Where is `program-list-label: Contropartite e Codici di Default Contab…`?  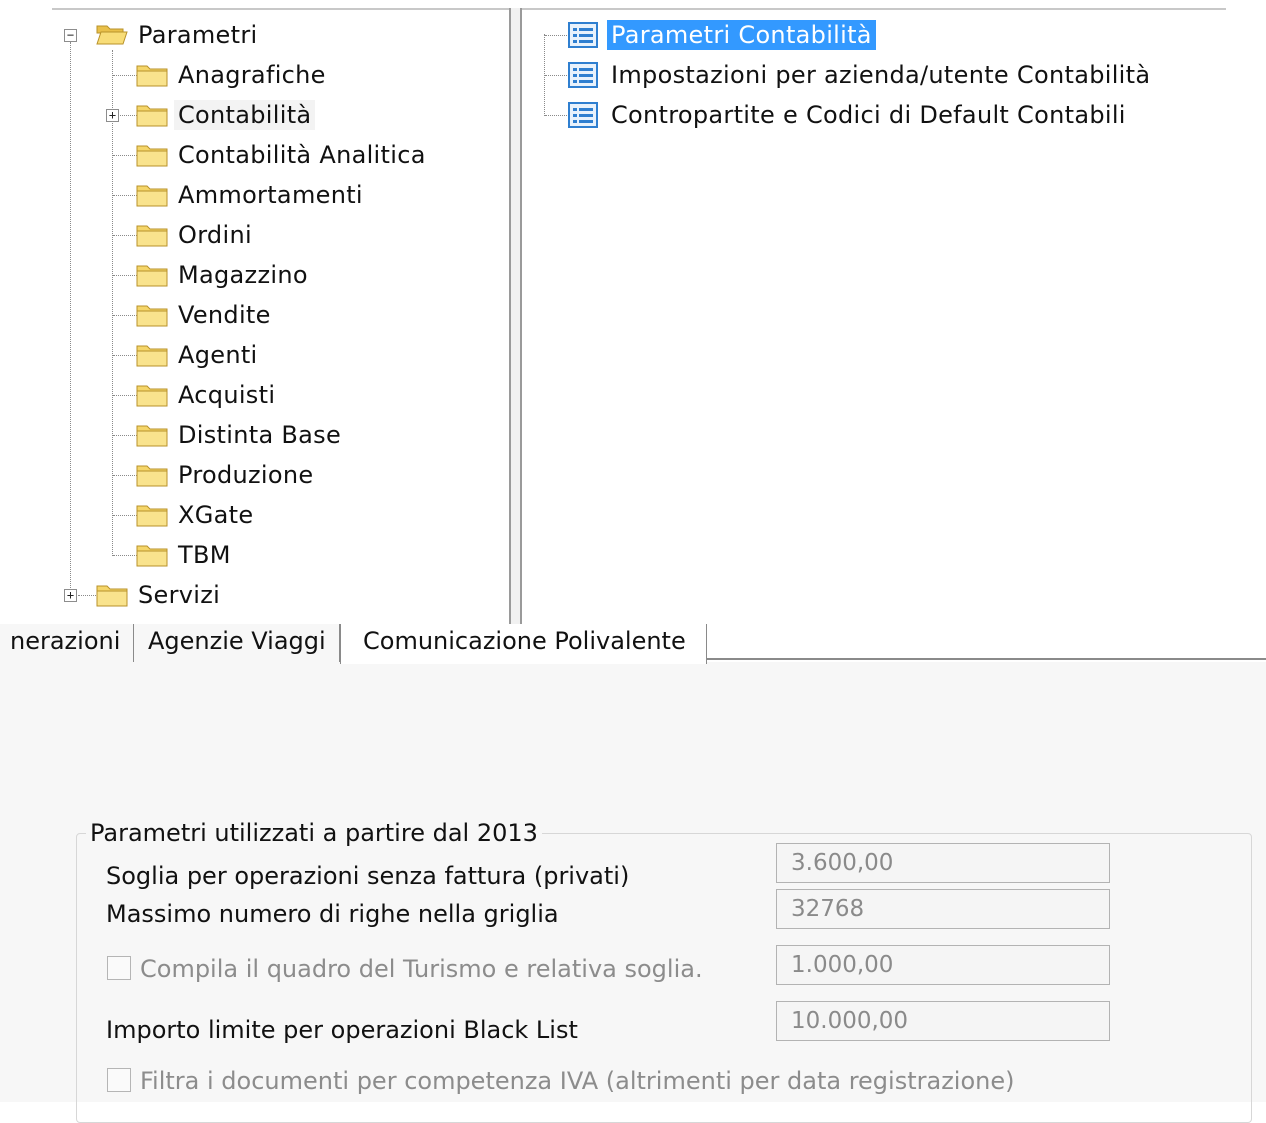
program-list-label: Contropartite e Codici di Default Contab… is located at coordinates (868, 115).